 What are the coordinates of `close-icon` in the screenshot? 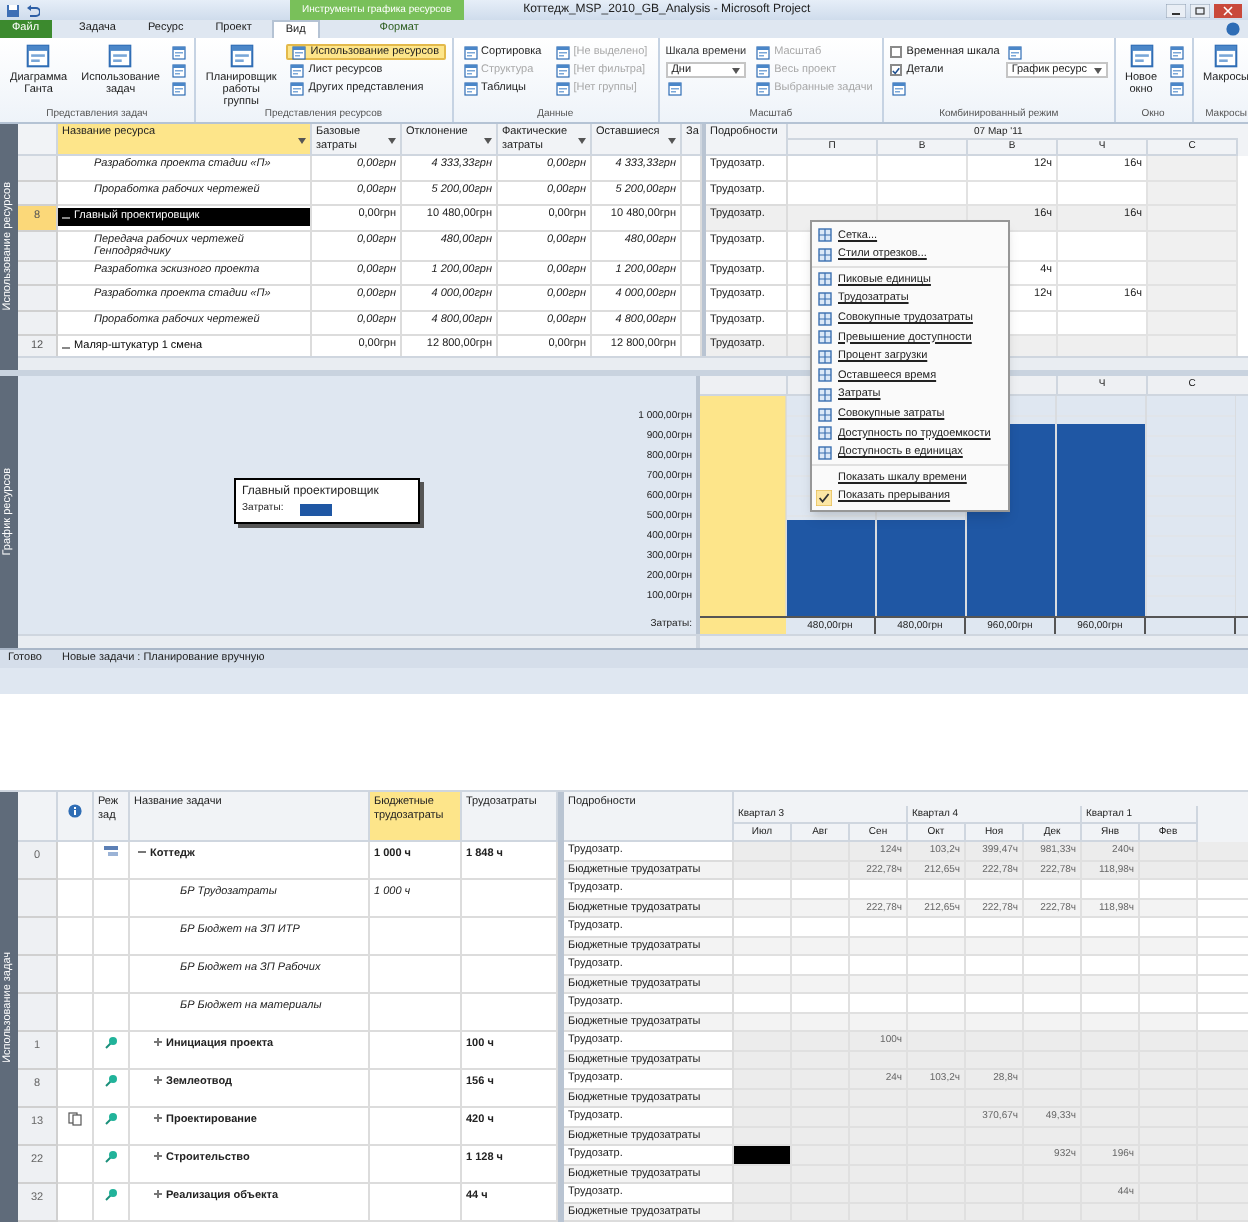 It's located at (1228, 10).